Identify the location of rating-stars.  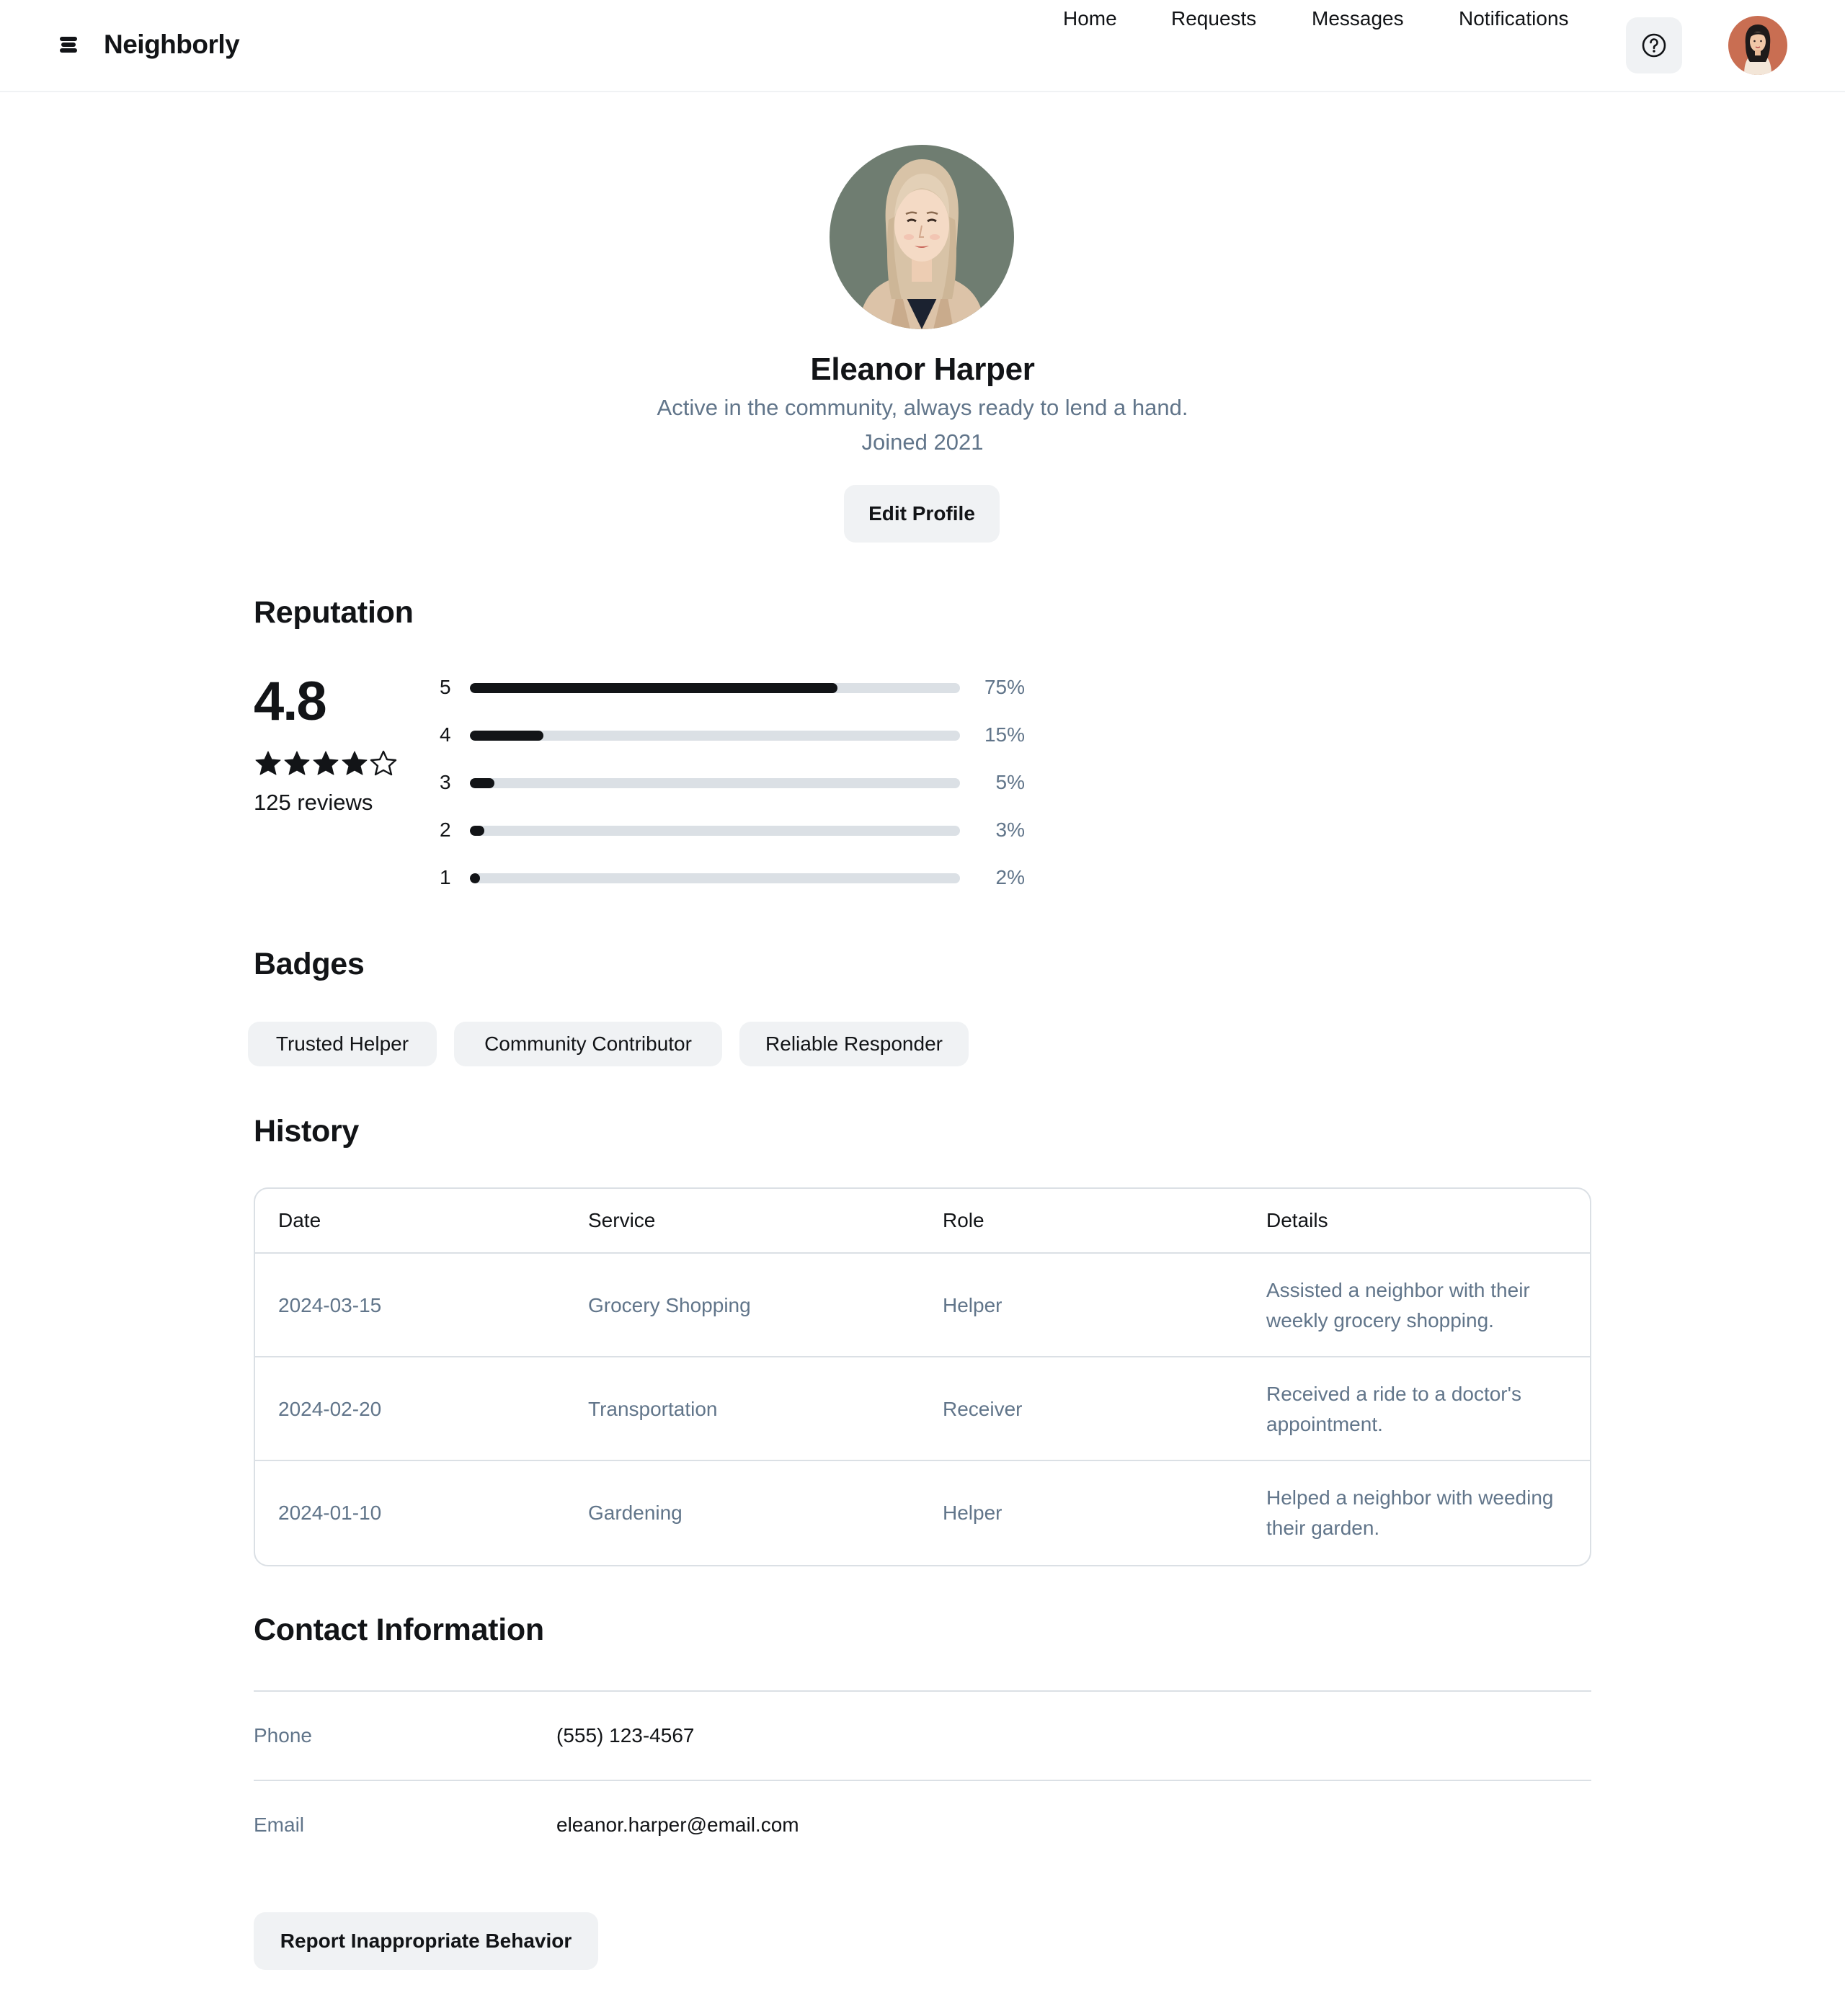
(326, 763).